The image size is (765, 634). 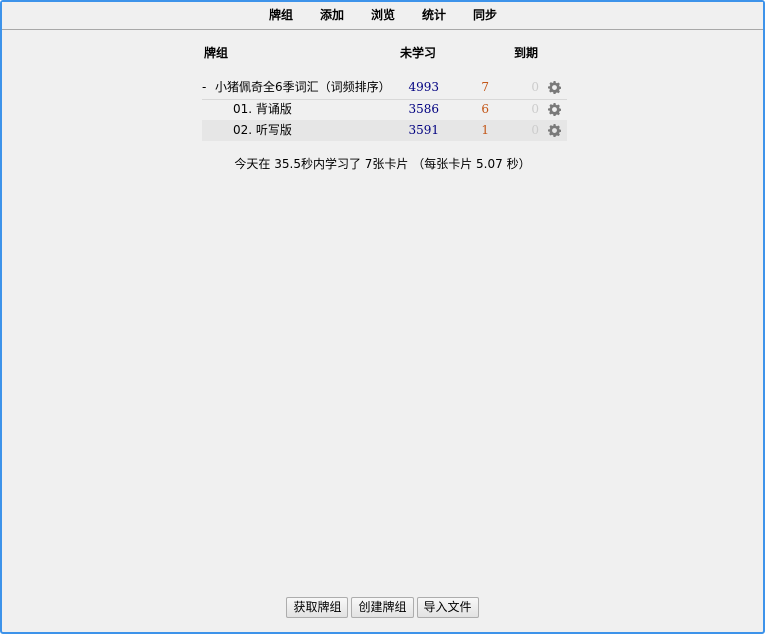 I want to click on tab-sync: 同步, so click(x=485, y=15).